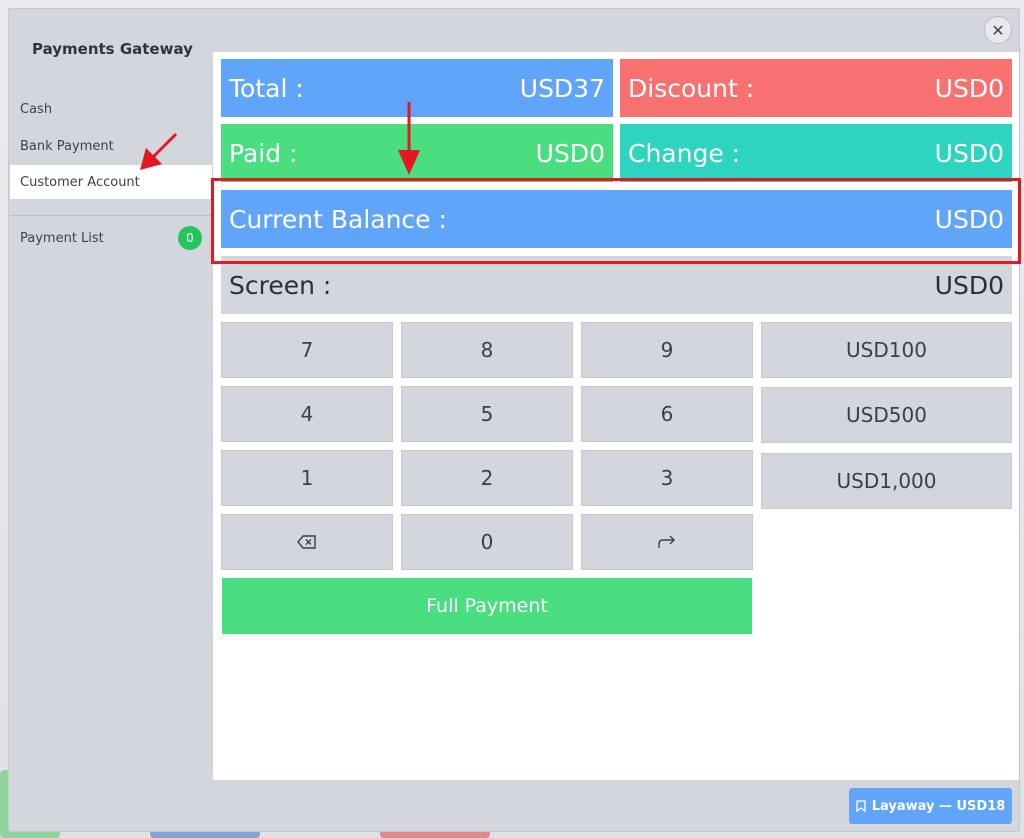 This screenshot has height=838, width=1024. Describe the element at coordinates (684, 153) in the screenshot. I see `change-label: Change :` at that location.